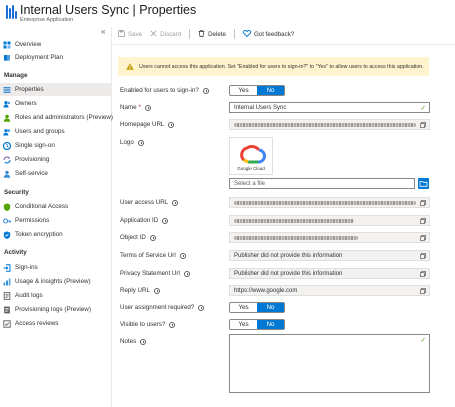  What do you see at coordinates (268, 34) in the screenshot?
I see `feedback-button: Got feedback?` at bounding box center [268, 34].